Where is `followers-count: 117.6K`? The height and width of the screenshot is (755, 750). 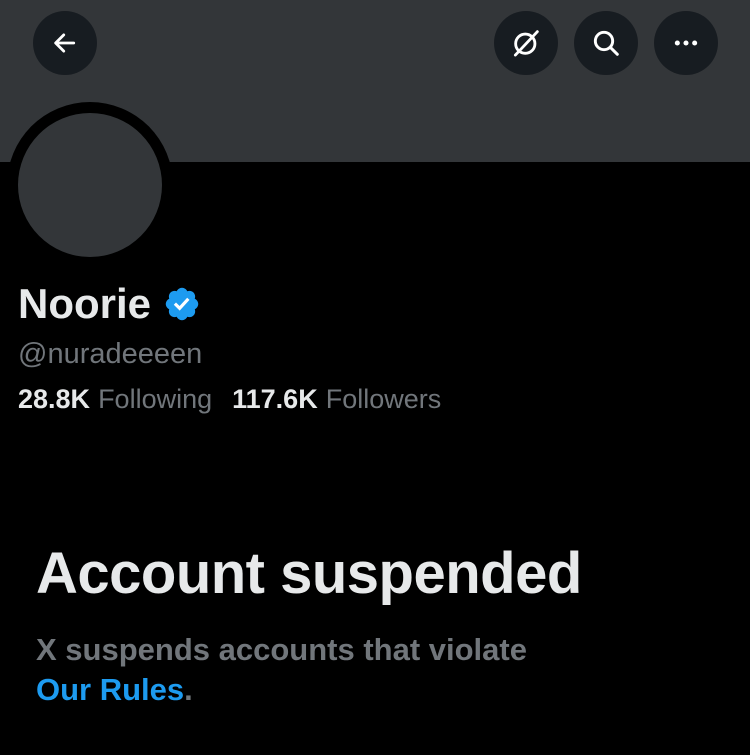
followers-count: 117.6K is located at coordinates (275, 399).